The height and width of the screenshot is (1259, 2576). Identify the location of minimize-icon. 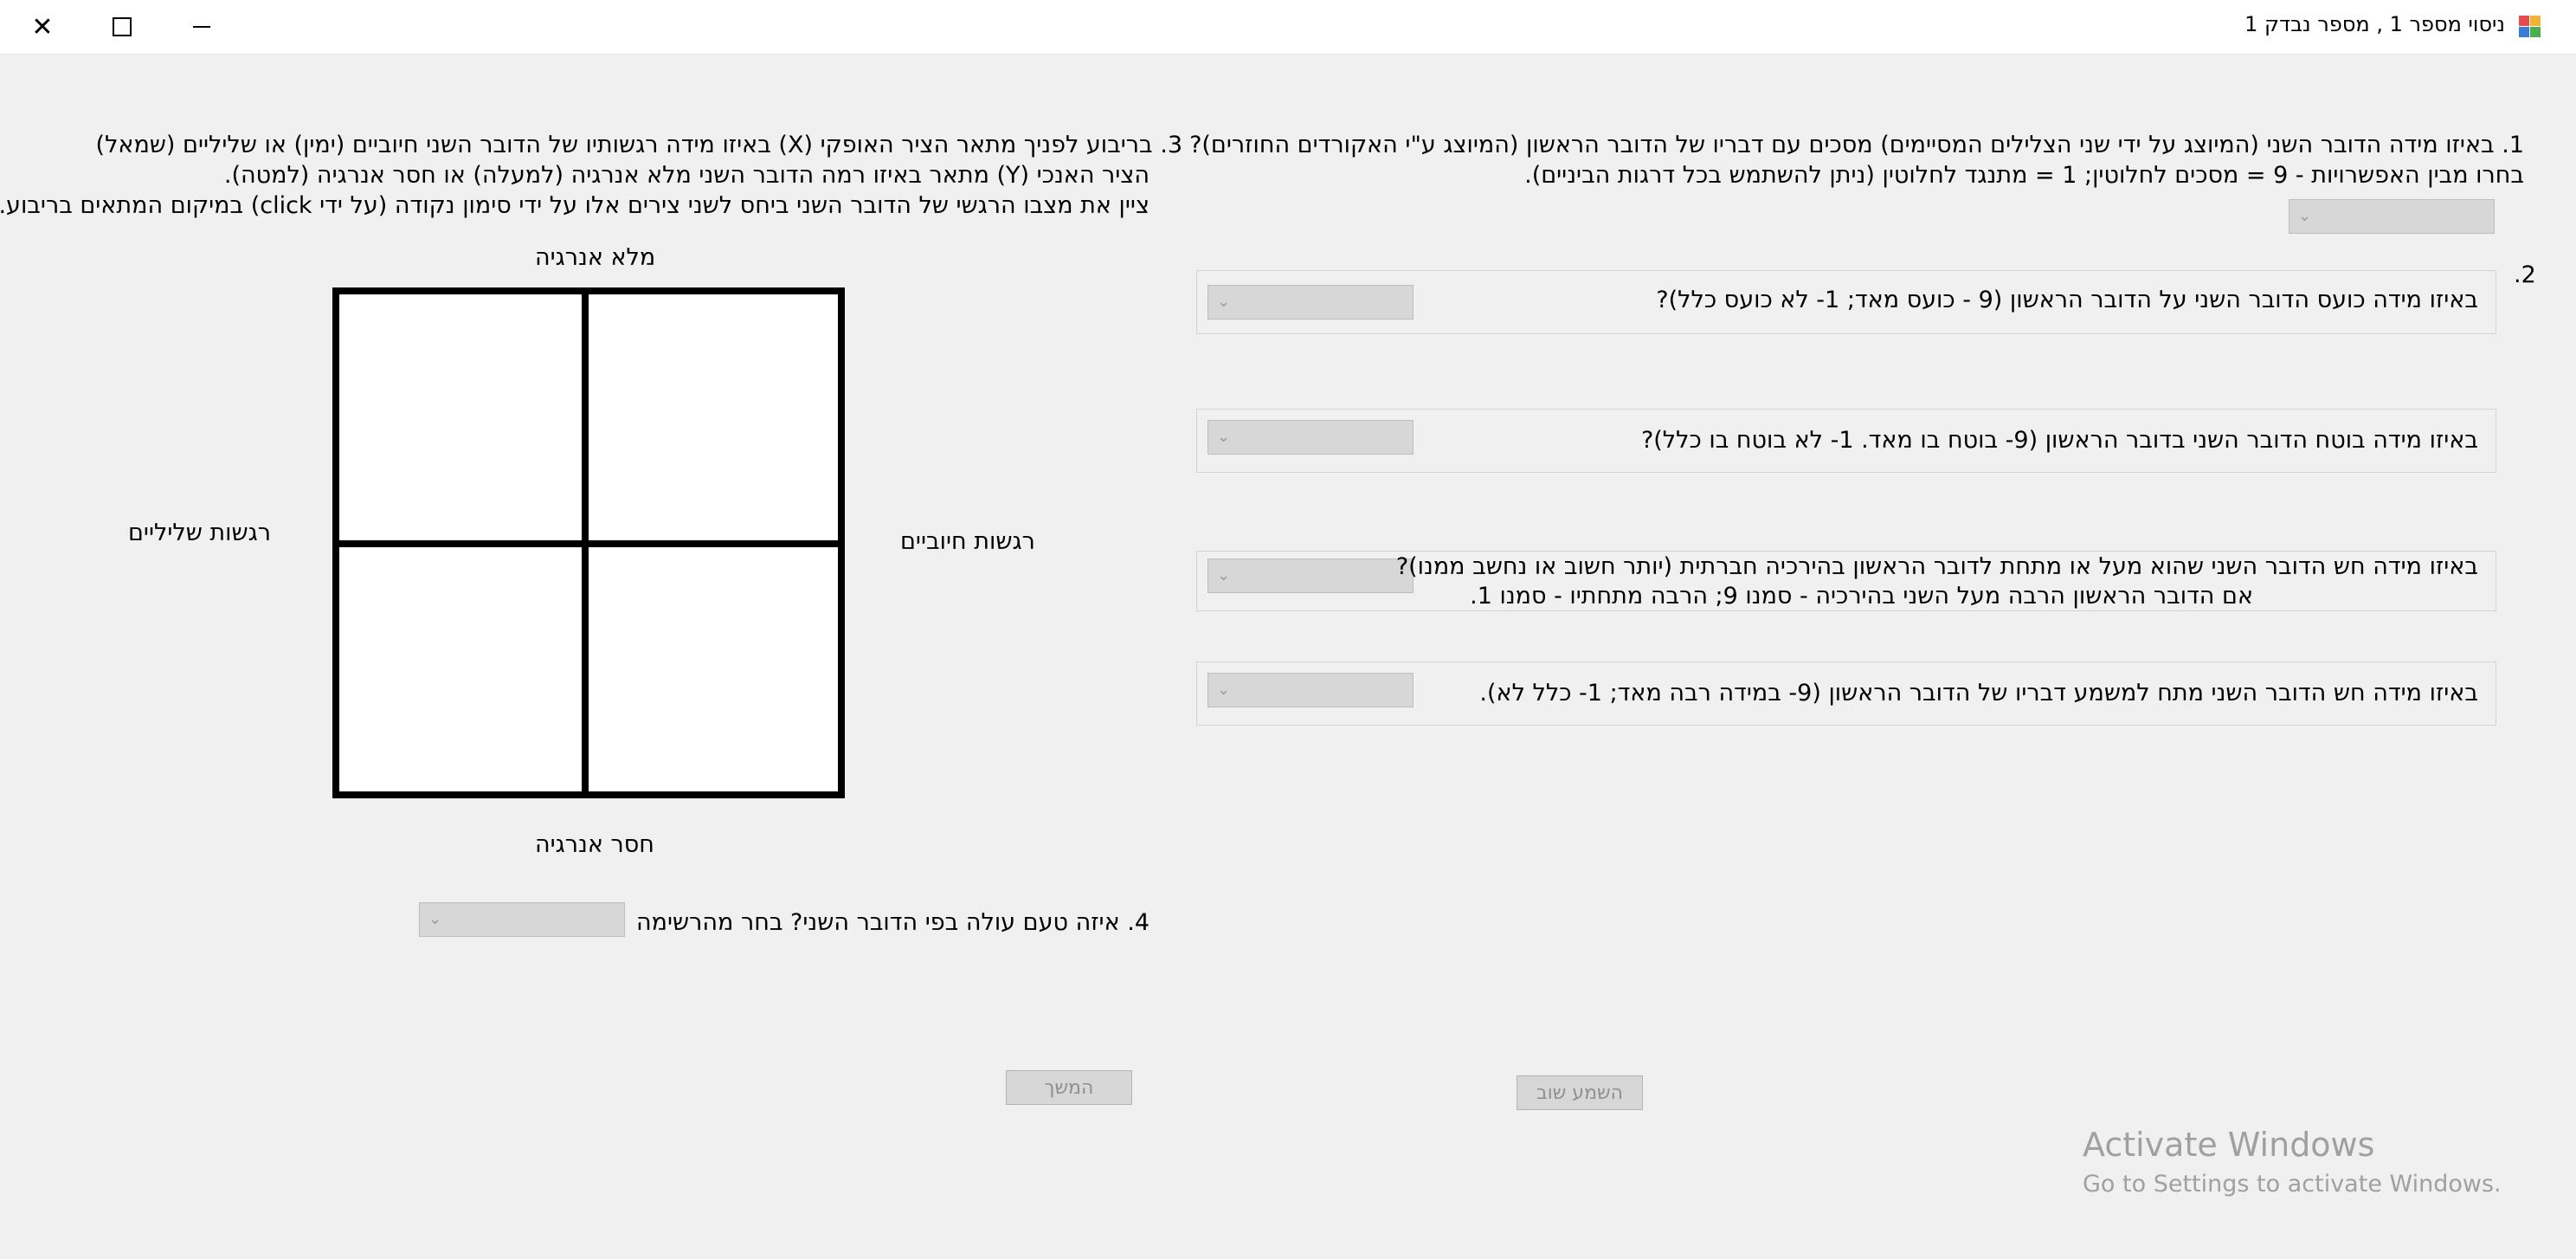
(201, 27).